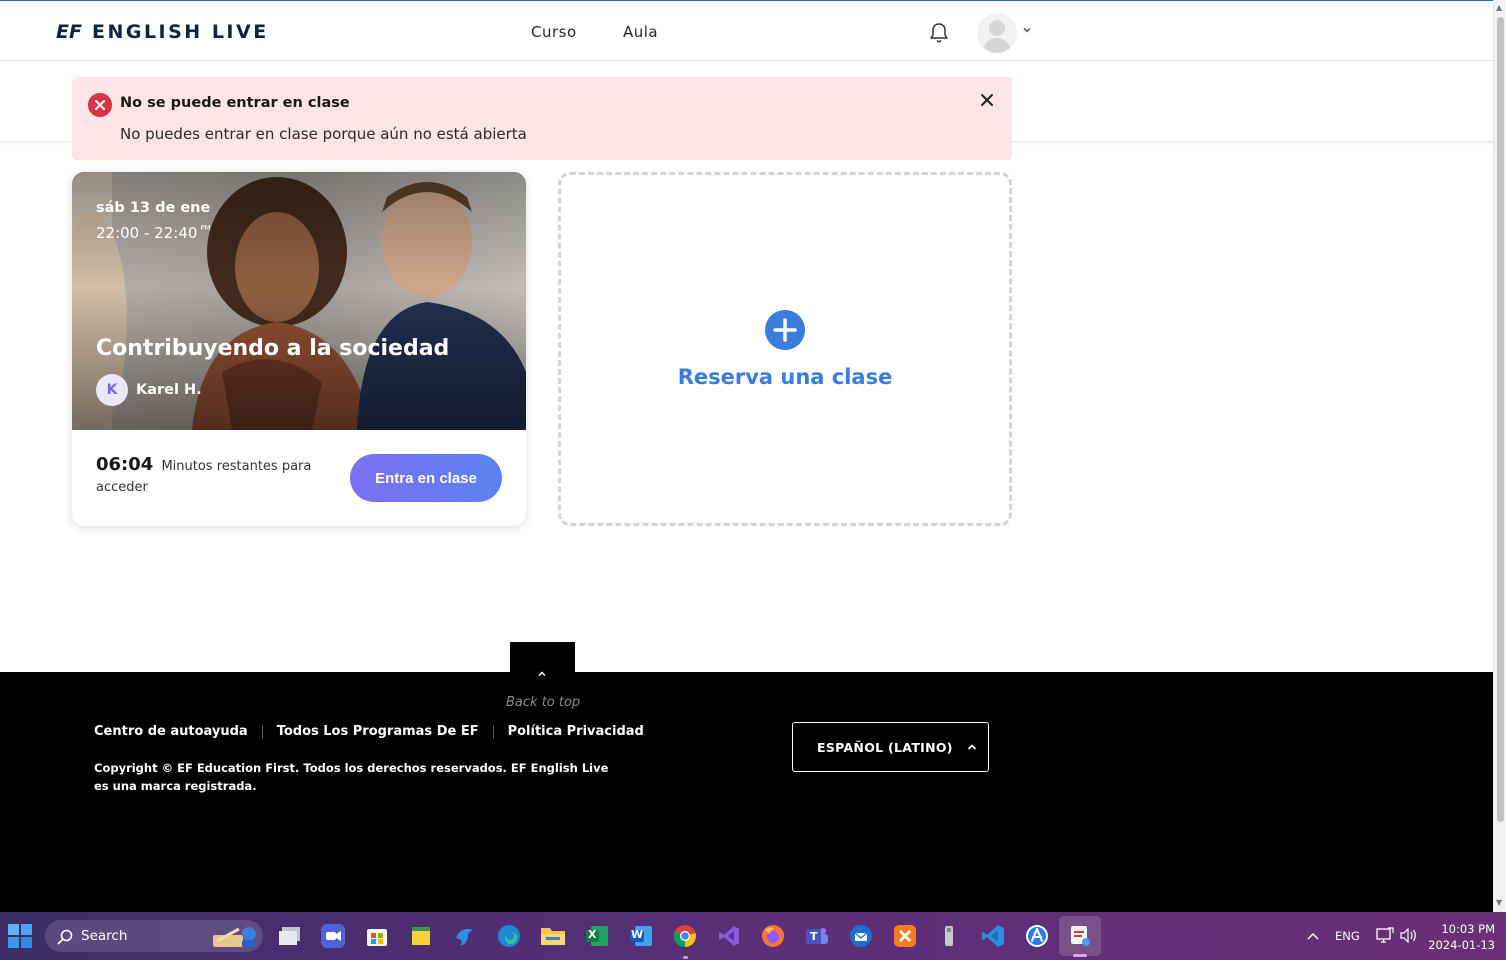 The image size is (1506, 960). What do you see at coordinates (426, 478) in the screenshot?
I see `enter-class-button: Entra en clase` at bounding box center [426, 478].